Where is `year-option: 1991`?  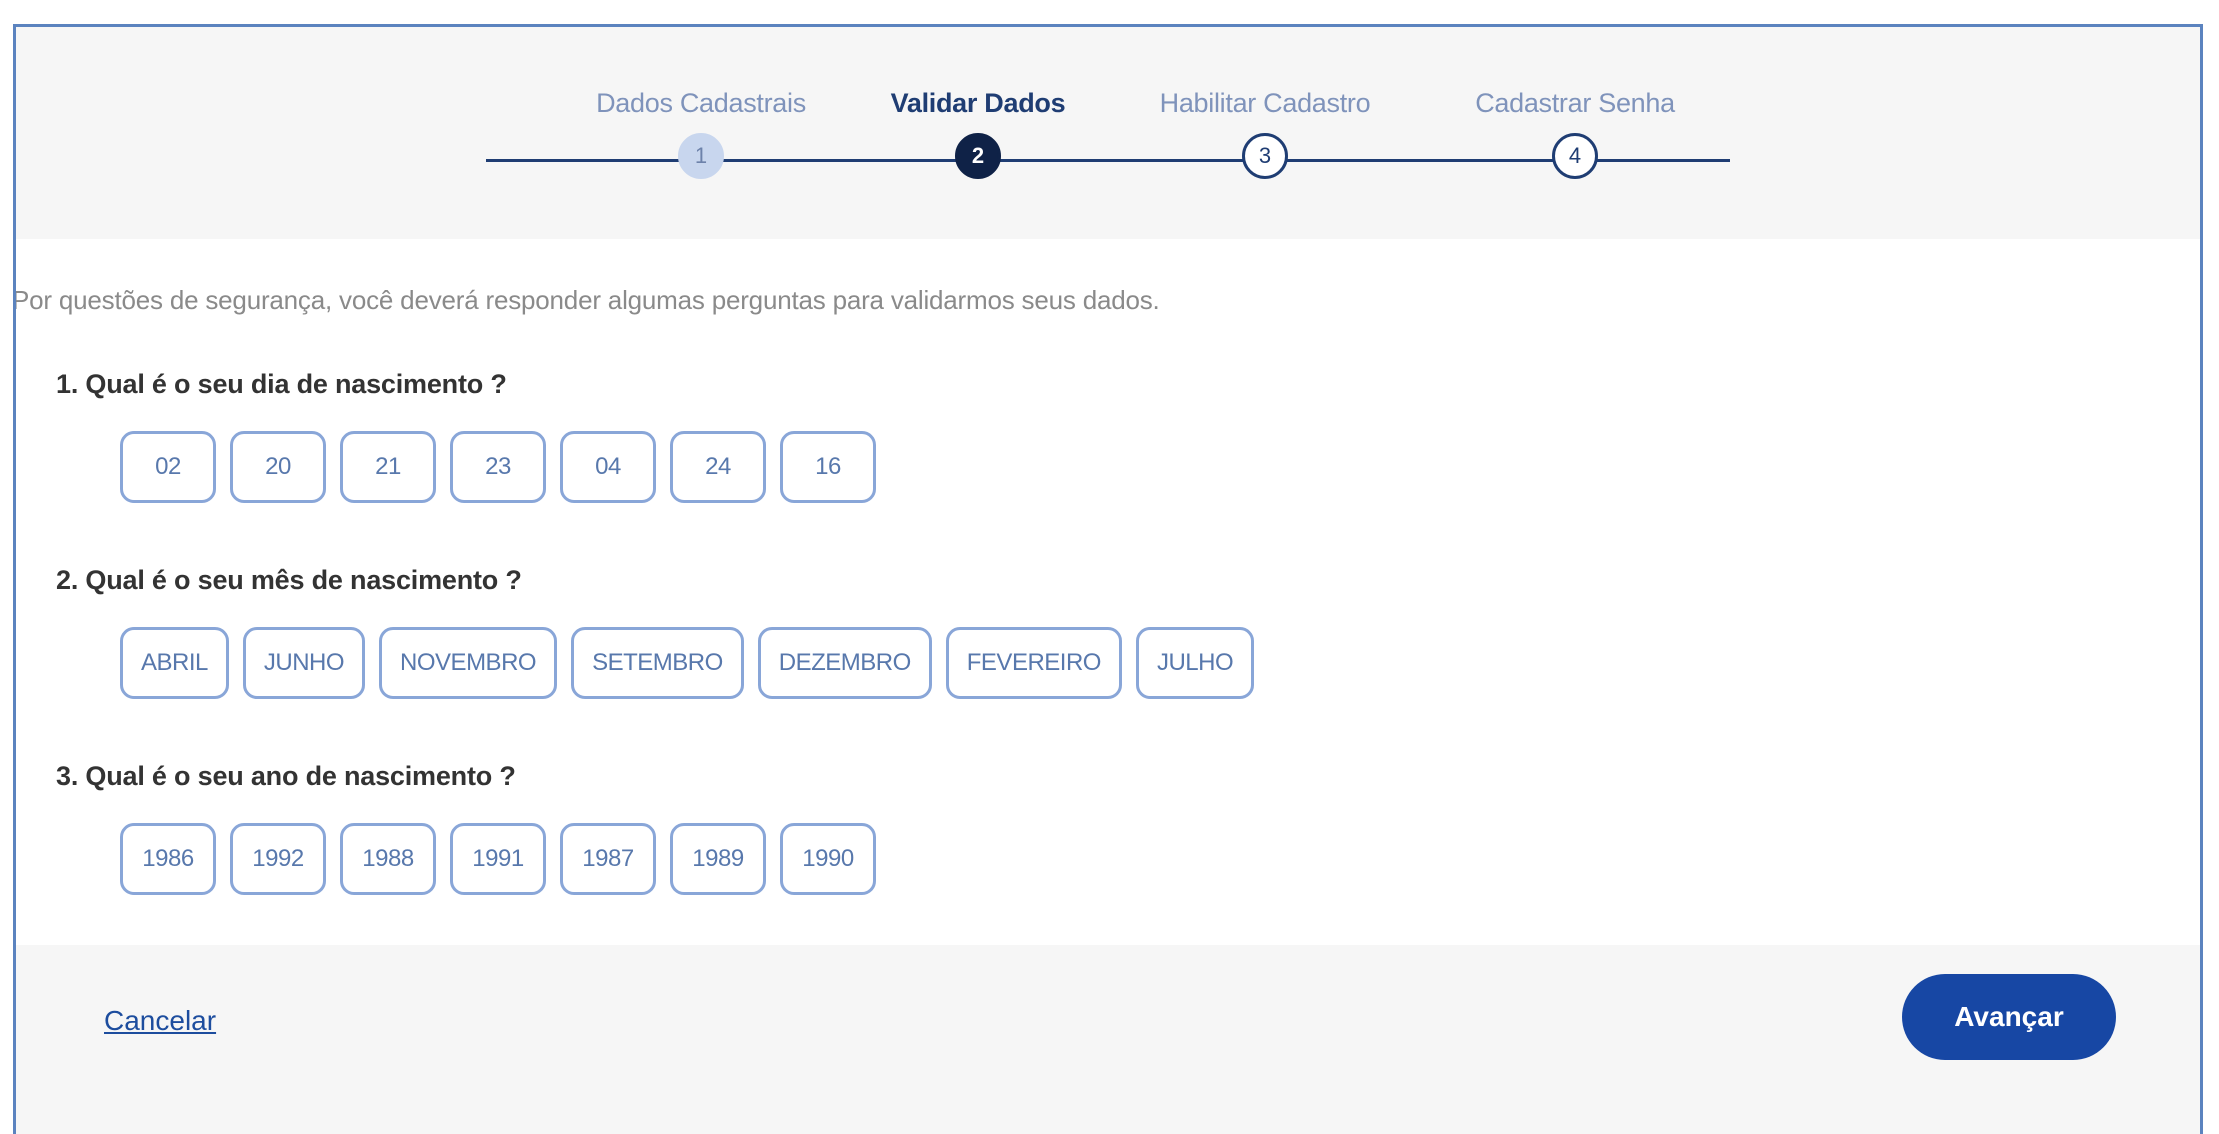 year-option: 1991 is located at coordinates (498, 859).